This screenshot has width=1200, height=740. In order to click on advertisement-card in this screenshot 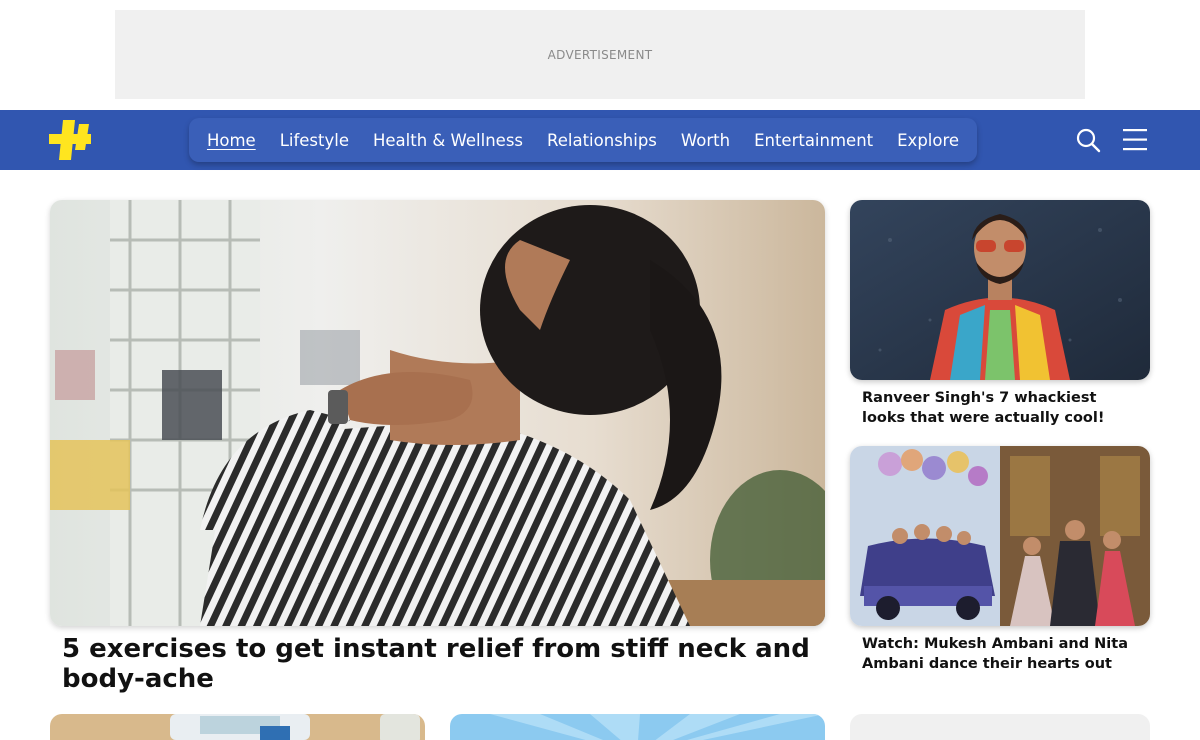, I will do `click(1000, 727)`.